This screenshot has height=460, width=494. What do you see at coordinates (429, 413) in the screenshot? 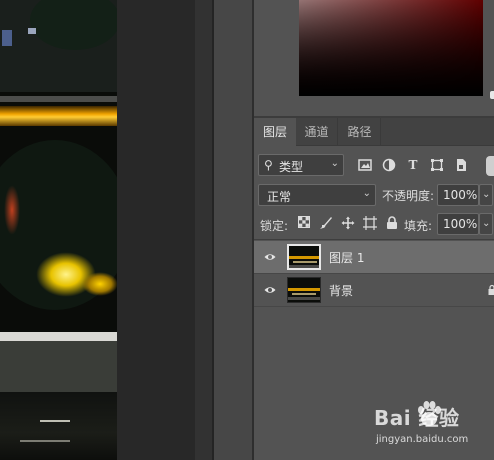
I see `paw-logo-icon` at bounding box center [429, 413].